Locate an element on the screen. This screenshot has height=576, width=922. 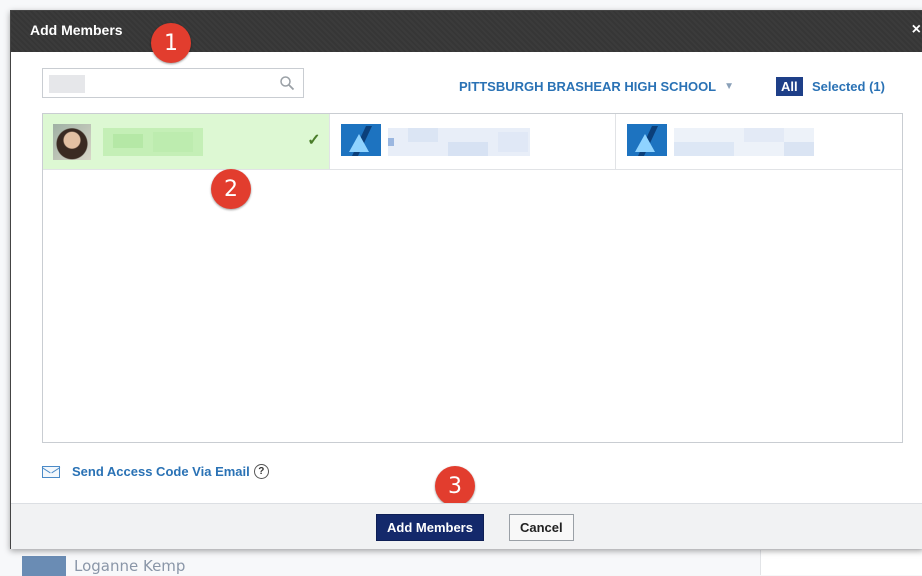
search-icon is located at coordinates (287, 83).